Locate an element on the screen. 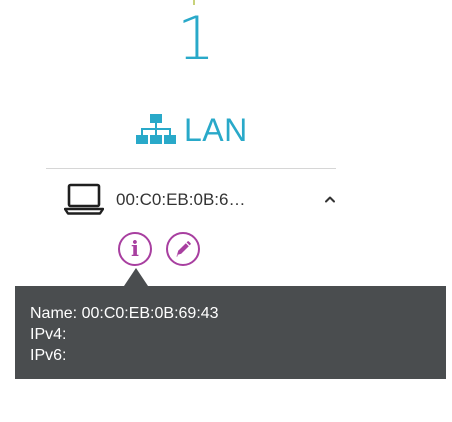 This screenshot has width=452, height=422. network-type-header: LAN is located at coordinates (192, 130).